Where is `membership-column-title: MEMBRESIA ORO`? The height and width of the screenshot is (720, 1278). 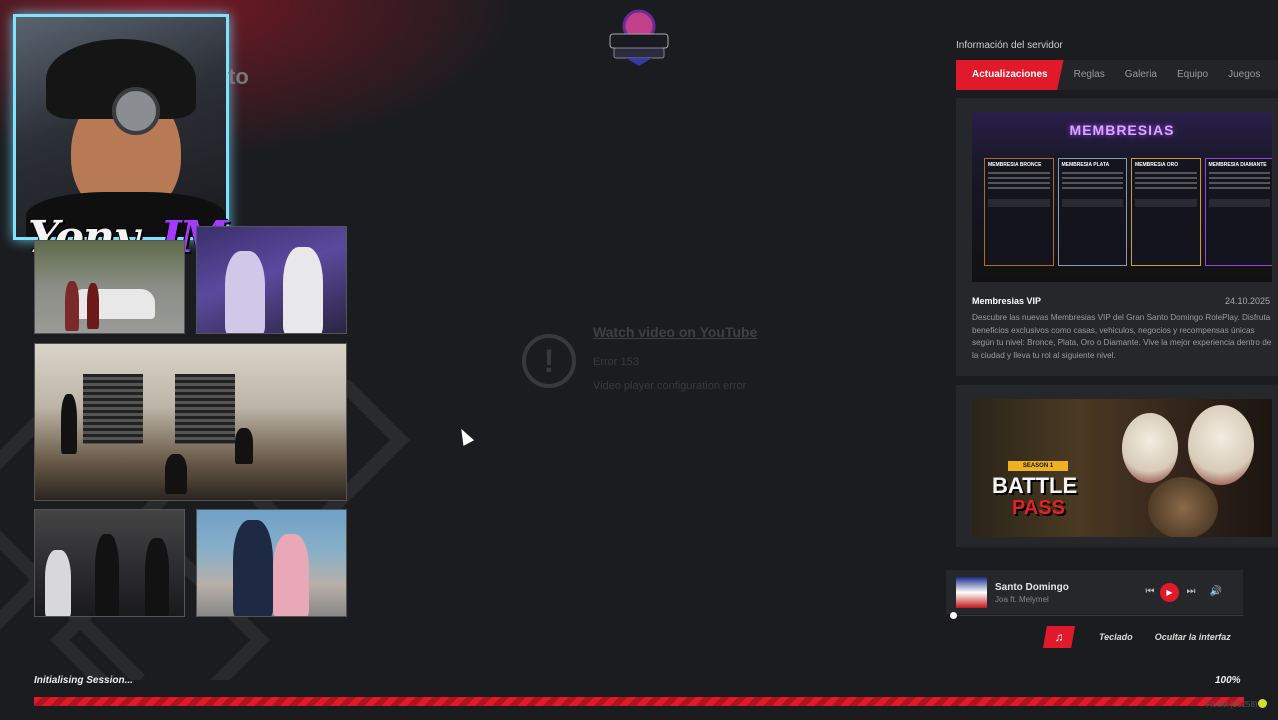 membership-column-title: MEMBRESIA ORO is located at coordinates (1157, 165).